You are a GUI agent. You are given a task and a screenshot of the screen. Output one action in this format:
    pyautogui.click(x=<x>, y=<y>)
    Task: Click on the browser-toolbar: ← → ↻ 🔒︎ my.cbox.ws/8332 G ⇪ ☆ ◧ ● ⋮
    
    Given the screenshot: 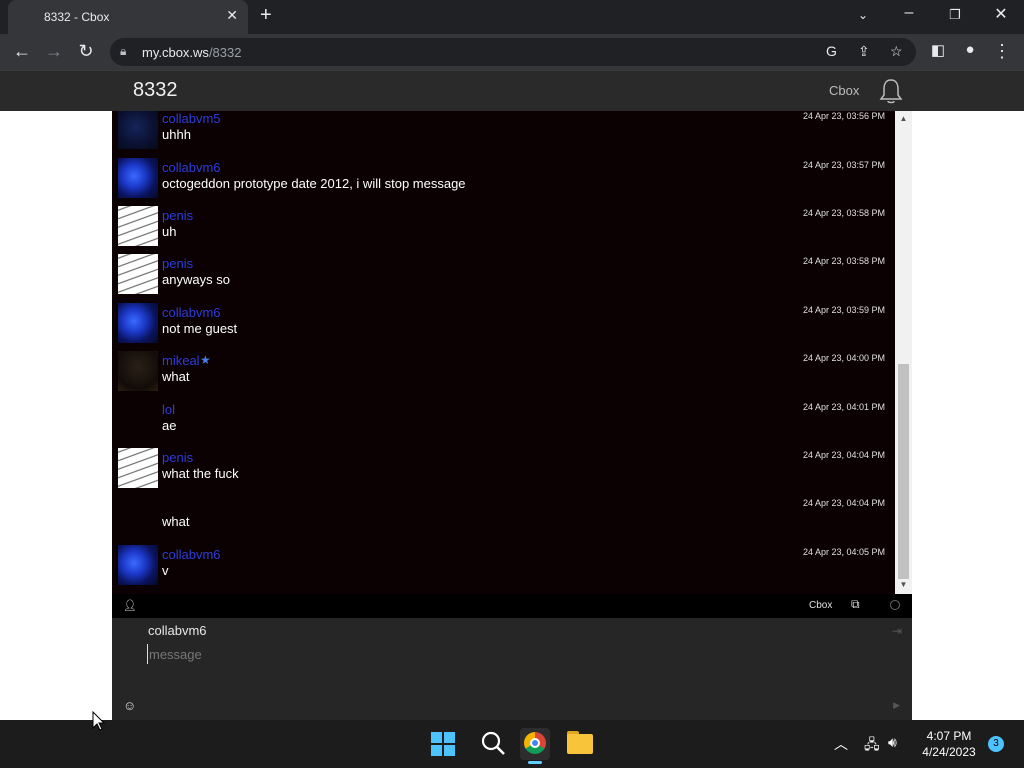 What is the action you would take?
    pyautogui.click(x=512, y=52)
    